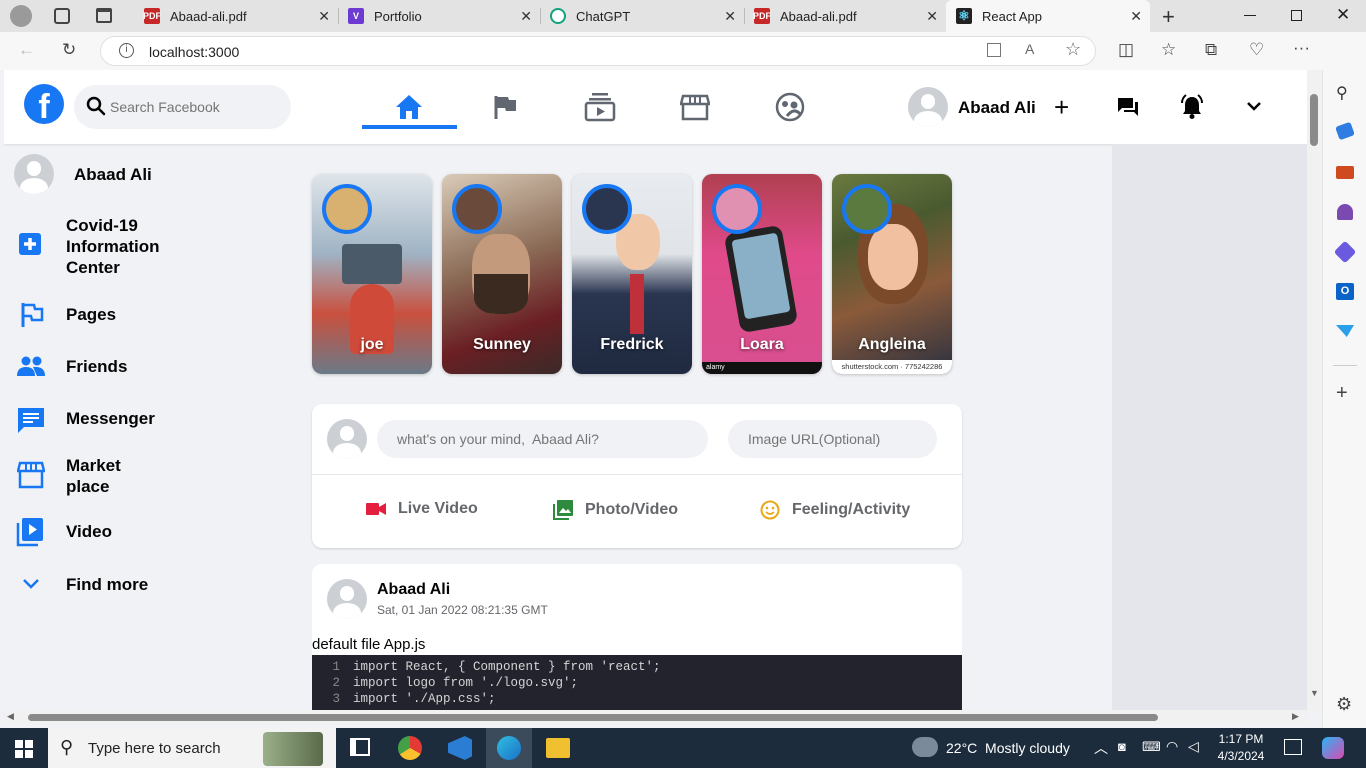 This screenshot has width=1366, height=768. I want to click on facebook-logo: f, so click(44, 104).